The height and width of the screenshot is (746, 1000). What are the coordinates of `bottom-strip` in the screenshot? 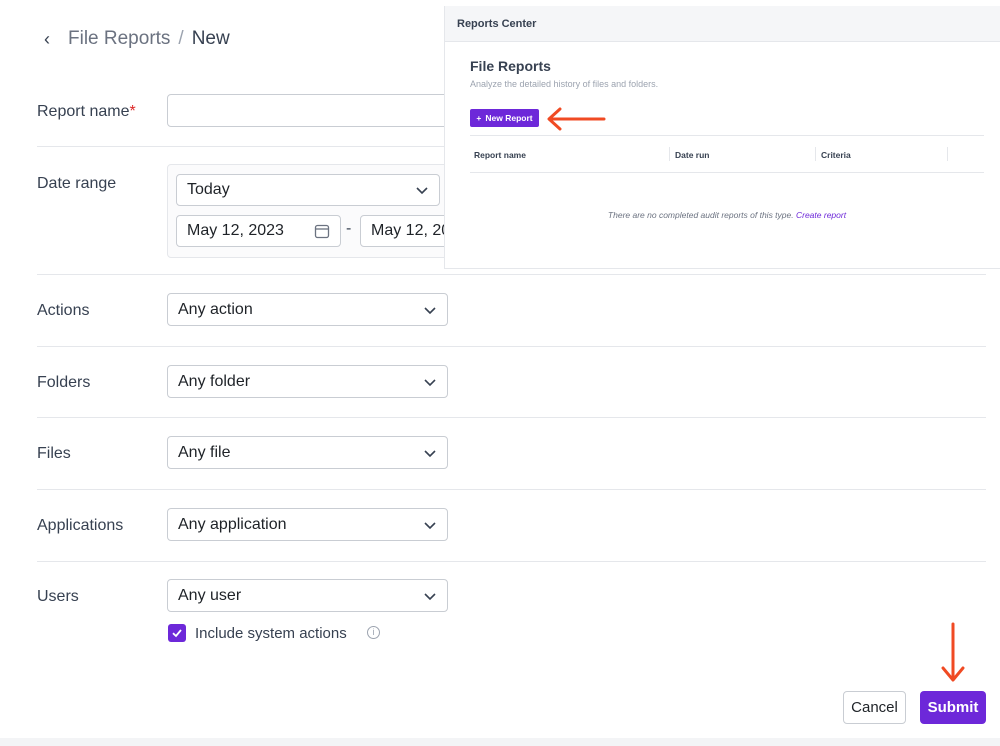 It's located at (500, 742).